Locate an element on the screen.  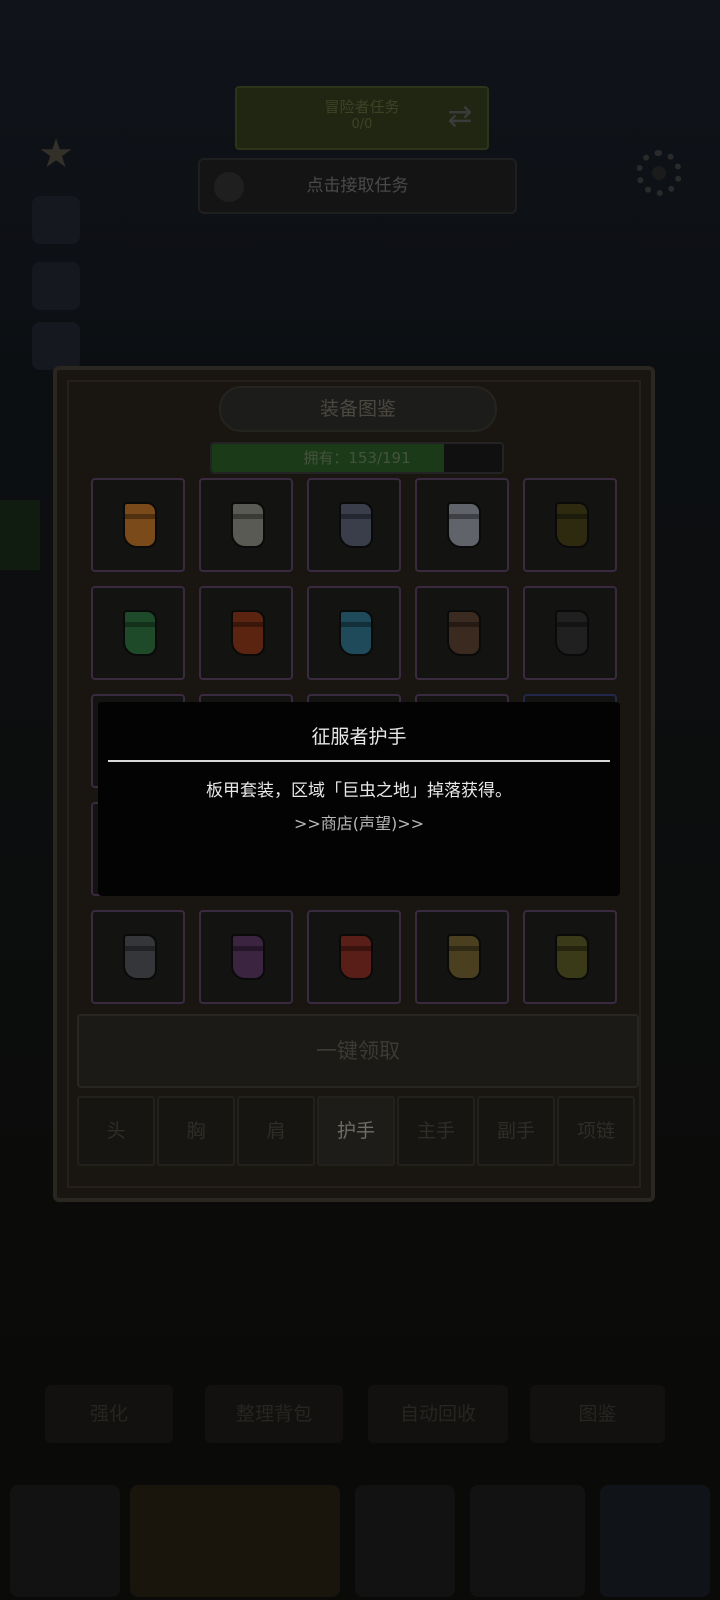
swap-arrow-icon: ⇄ is located at coordinates (460, 117).